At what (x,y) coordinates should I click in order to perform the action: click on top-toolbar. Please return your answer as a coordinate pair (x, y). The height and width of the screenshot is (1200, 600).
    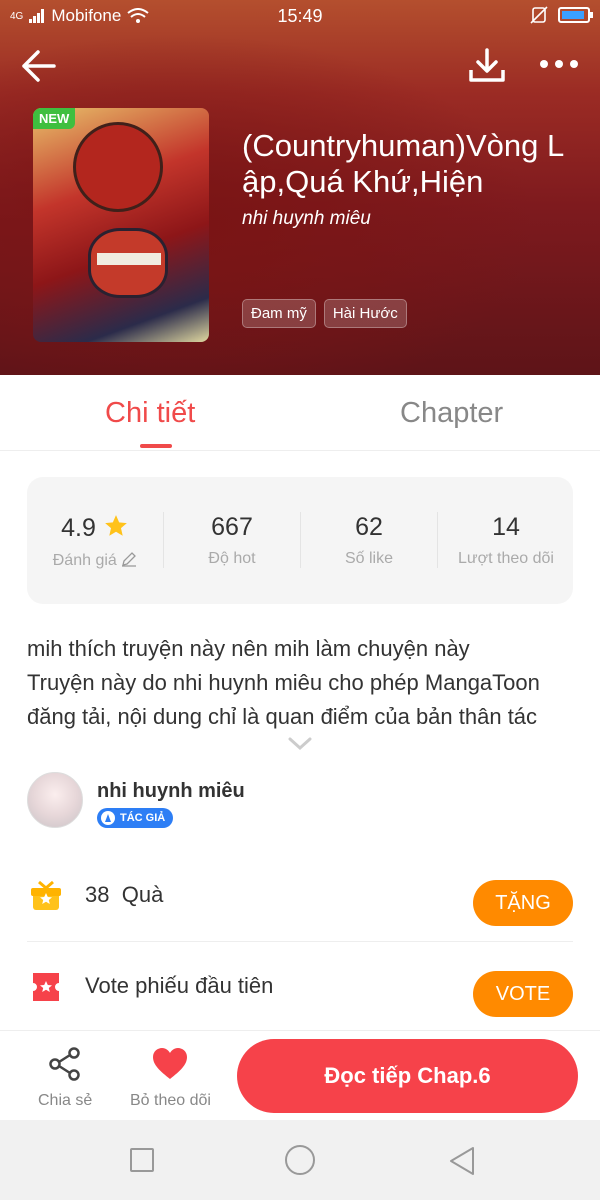
    Looking at the image, I should click on (300, 67).